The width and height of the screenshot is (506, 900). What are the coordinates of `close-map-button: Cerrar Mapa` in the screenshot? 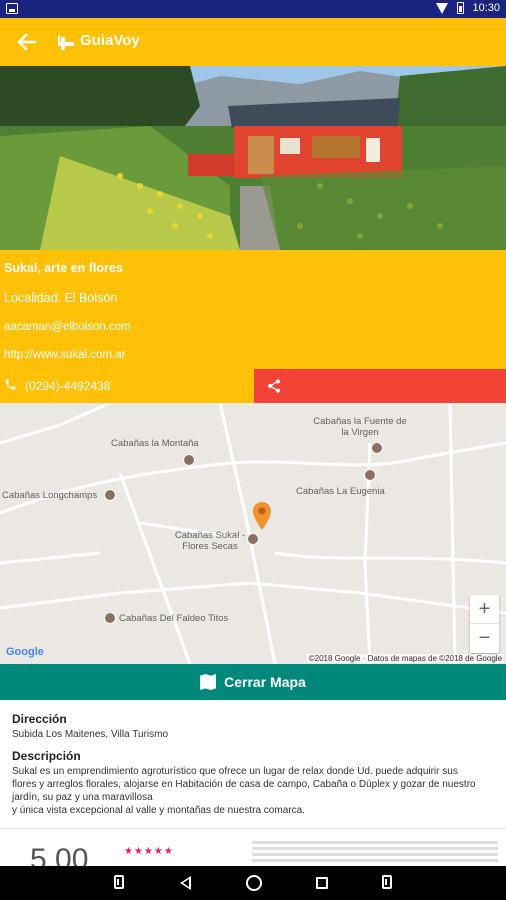 It's located at (253, 682).